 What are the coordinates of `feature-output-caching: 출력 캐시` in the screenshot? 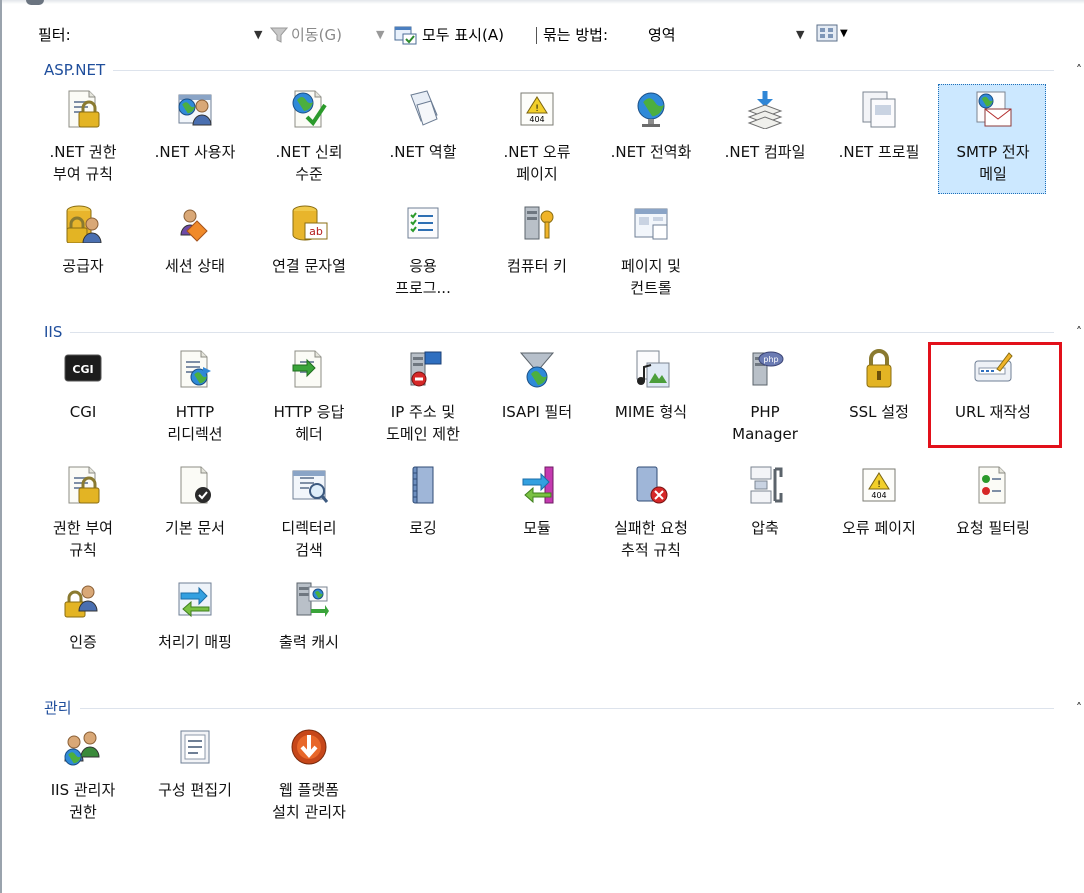 It's located at (308, 629).